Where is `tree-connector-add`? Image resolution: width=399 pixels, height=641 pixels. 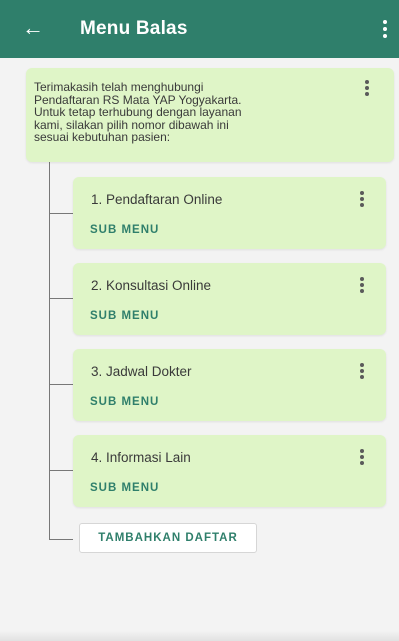
tree-connector-add is located at coordinates (61, 539).